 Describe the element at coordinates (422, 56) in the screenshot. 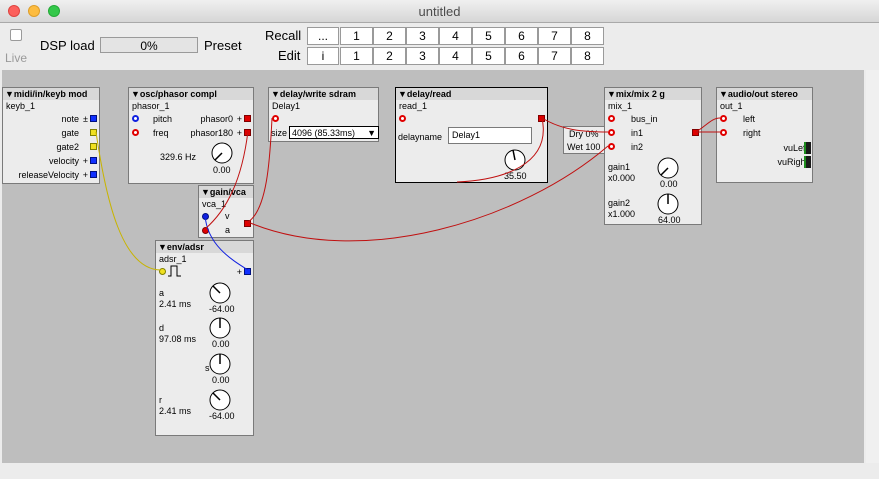

I see `edit-button-3: 3` at that location.